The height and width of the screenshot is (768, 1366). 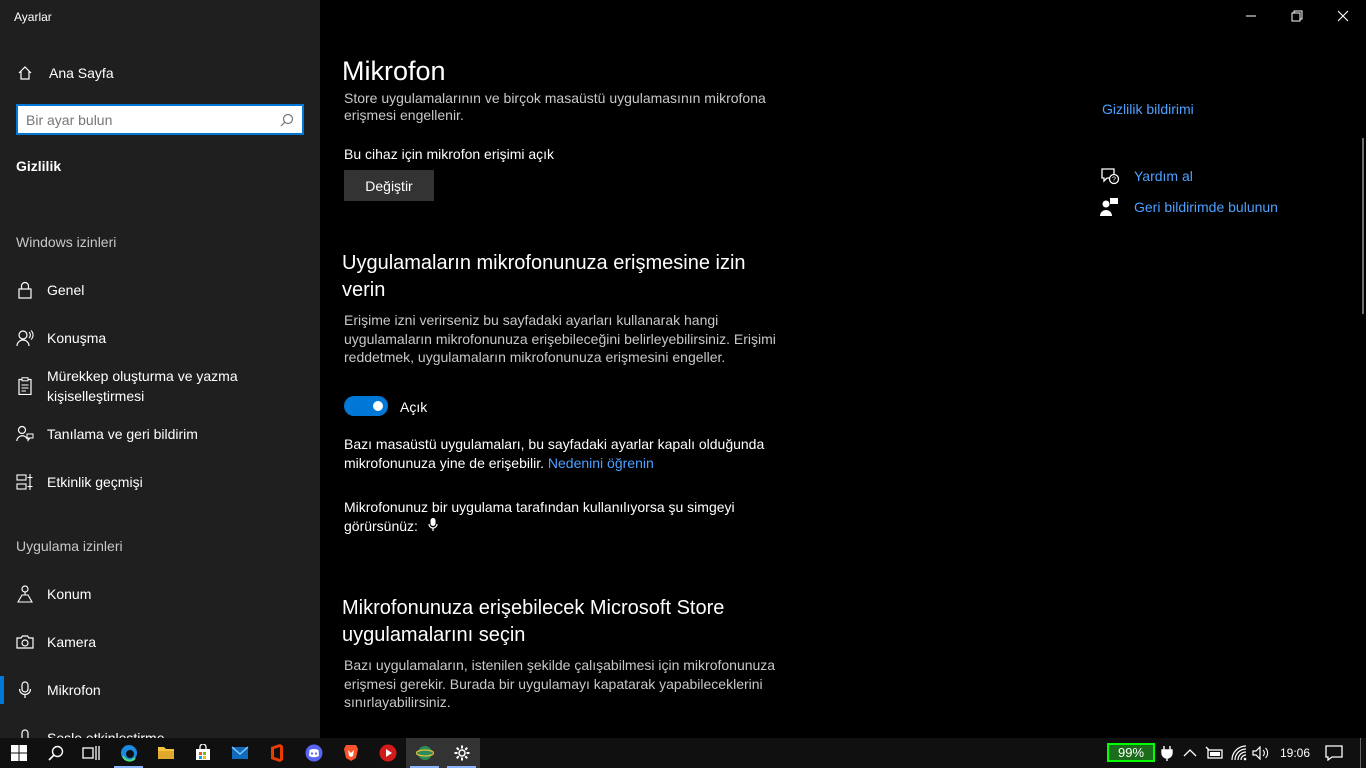 I want to click on home-button: Ana Sayfa, so click(x=65, y=73).